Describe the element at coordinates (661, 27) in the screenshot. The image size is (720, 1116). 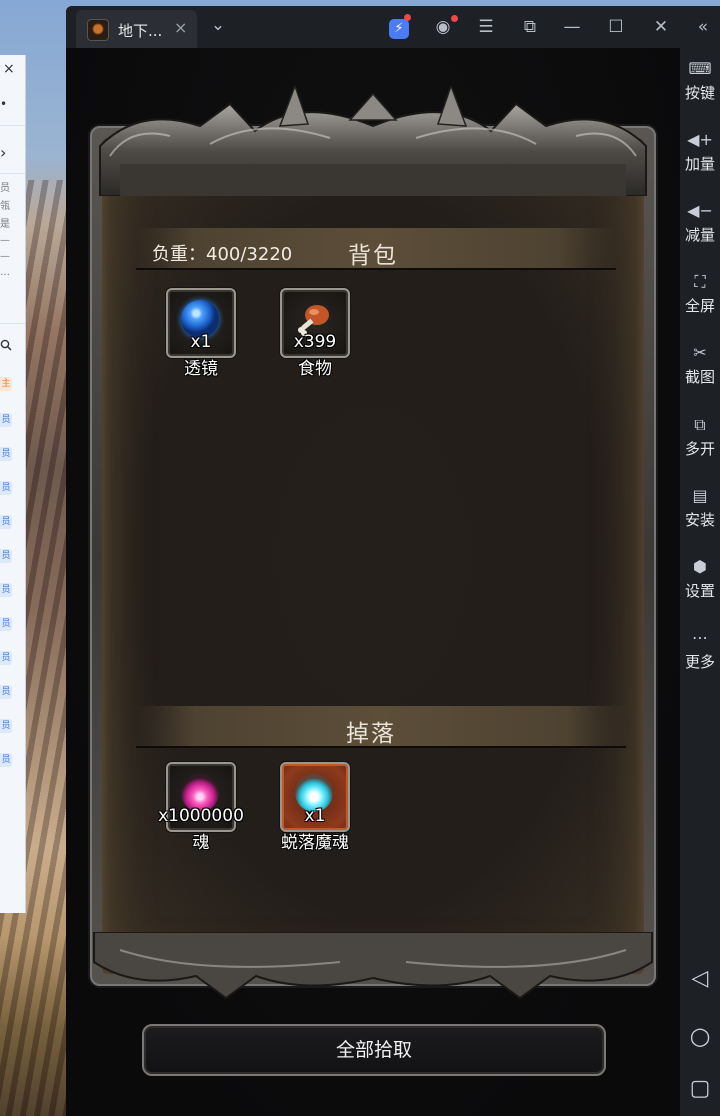
I see `close-icon: ✕` at that location.